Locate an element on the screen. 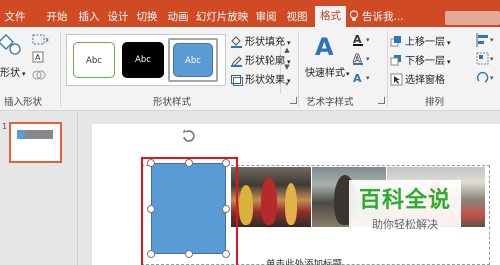 Image resolution: width=500 pixels, height=265 pixels. tab-format: 格式 is located at coordinates (330, 16).